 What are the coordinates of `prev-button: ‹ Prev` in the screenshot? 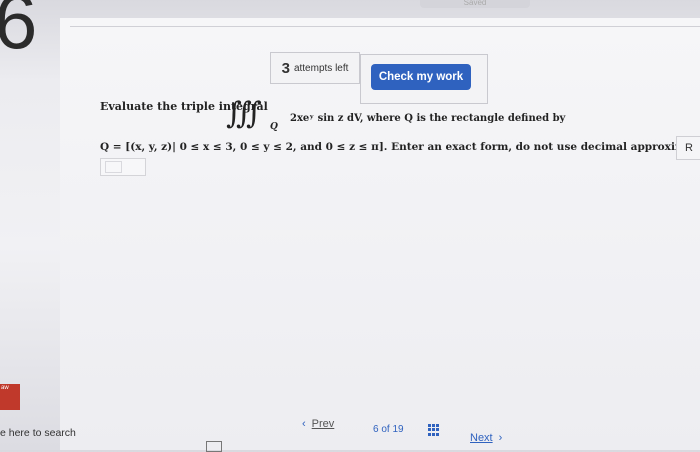 It's located at (318, 424).